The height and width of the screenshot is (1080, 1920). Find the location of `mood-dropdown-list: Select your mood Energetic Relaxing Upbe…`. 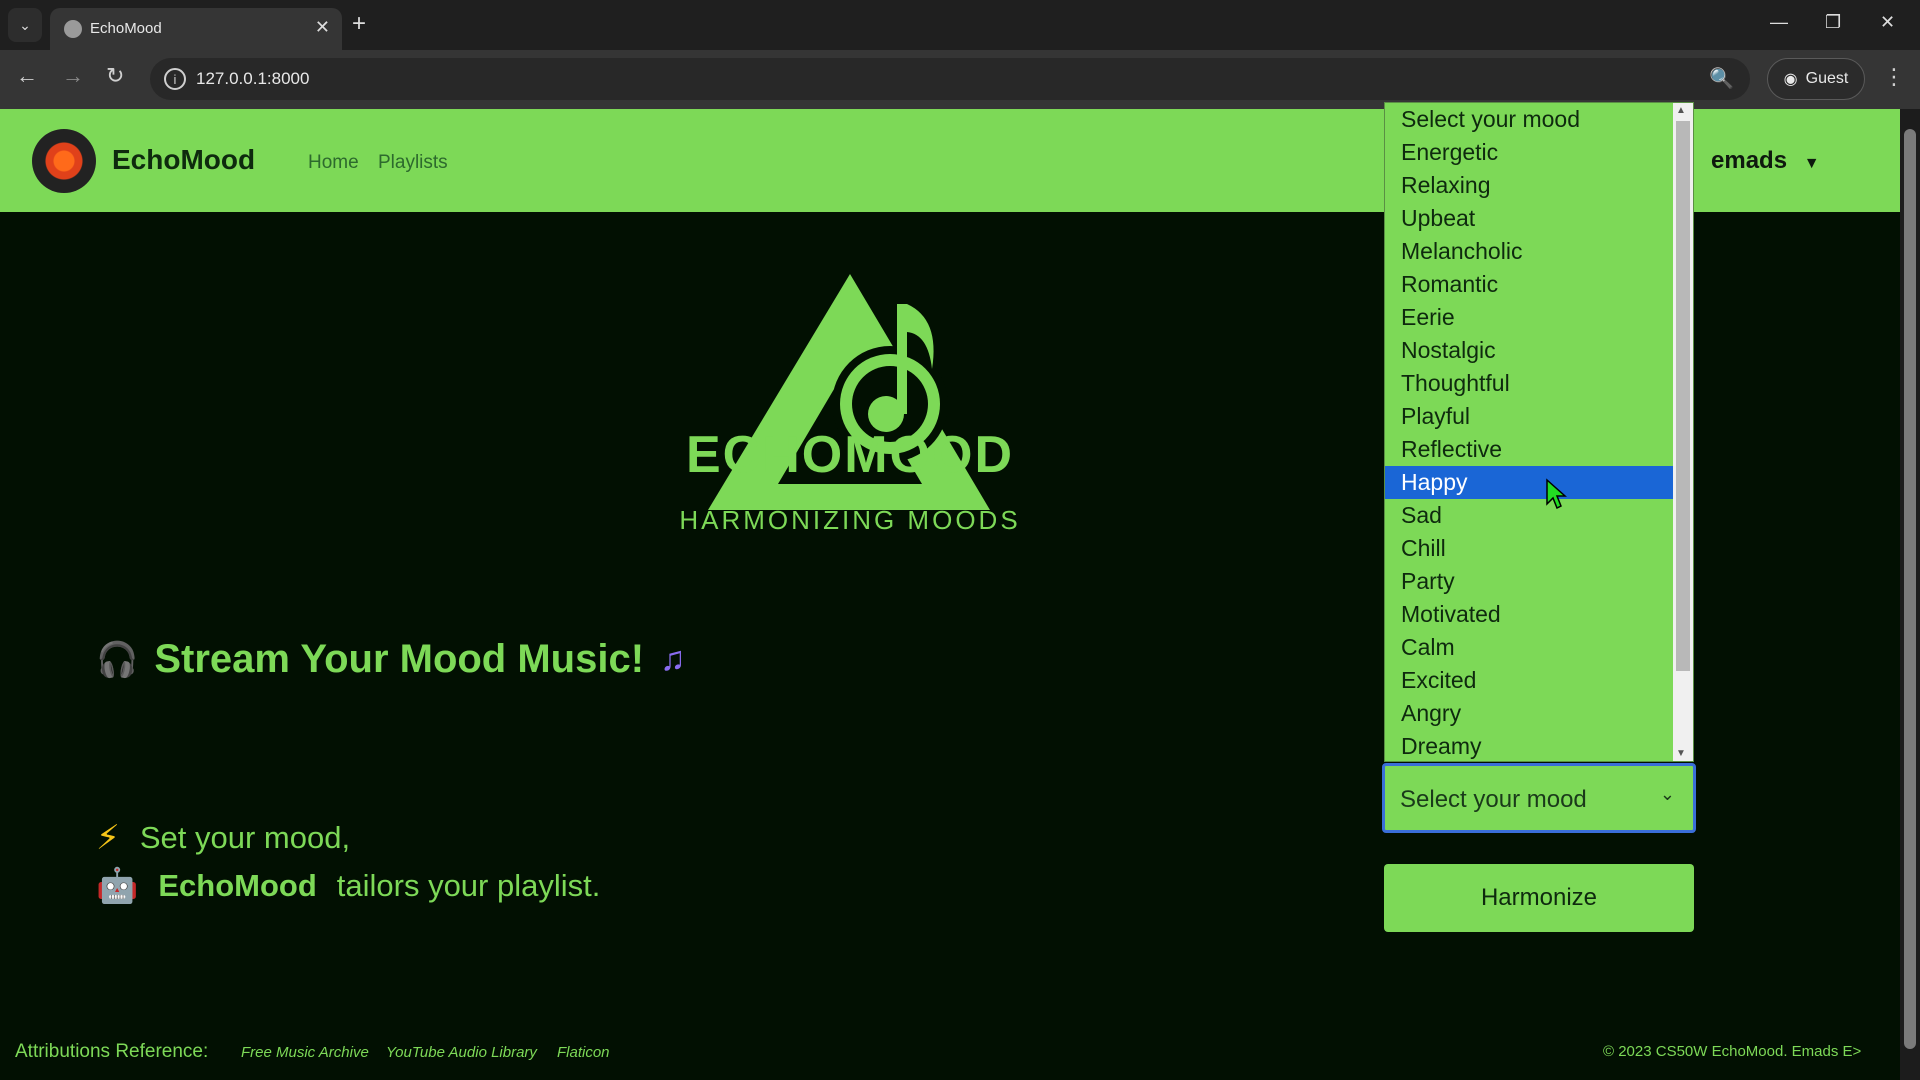

mood-dropdown-list: Select your mood Energetic Relaxing Upbe… is located at coordinates (1539, 432).